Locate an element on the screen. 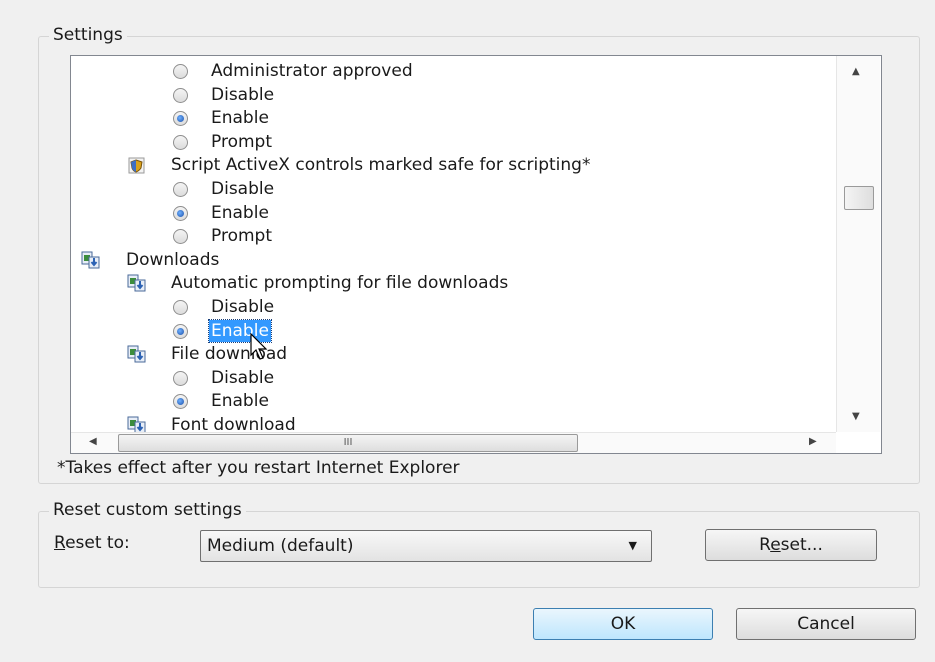  reset-to-label-accel: R is located at coordinates (60, 543).